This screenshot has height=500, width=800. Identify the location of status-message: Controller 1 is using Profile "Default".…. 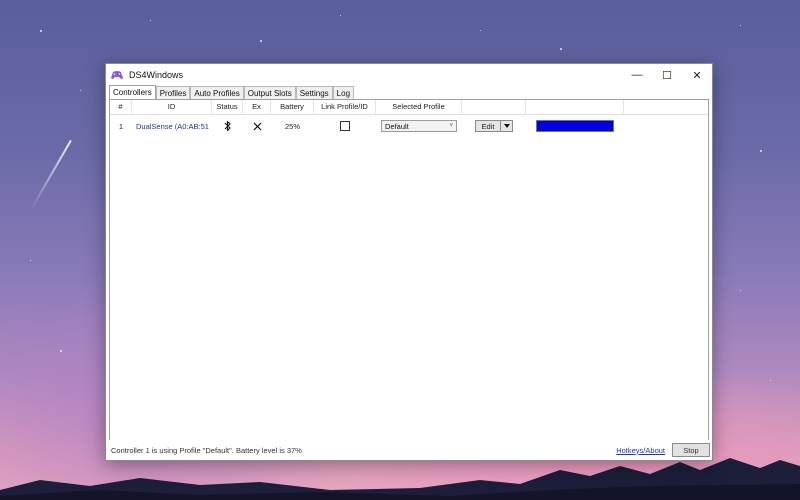
(206, 450).